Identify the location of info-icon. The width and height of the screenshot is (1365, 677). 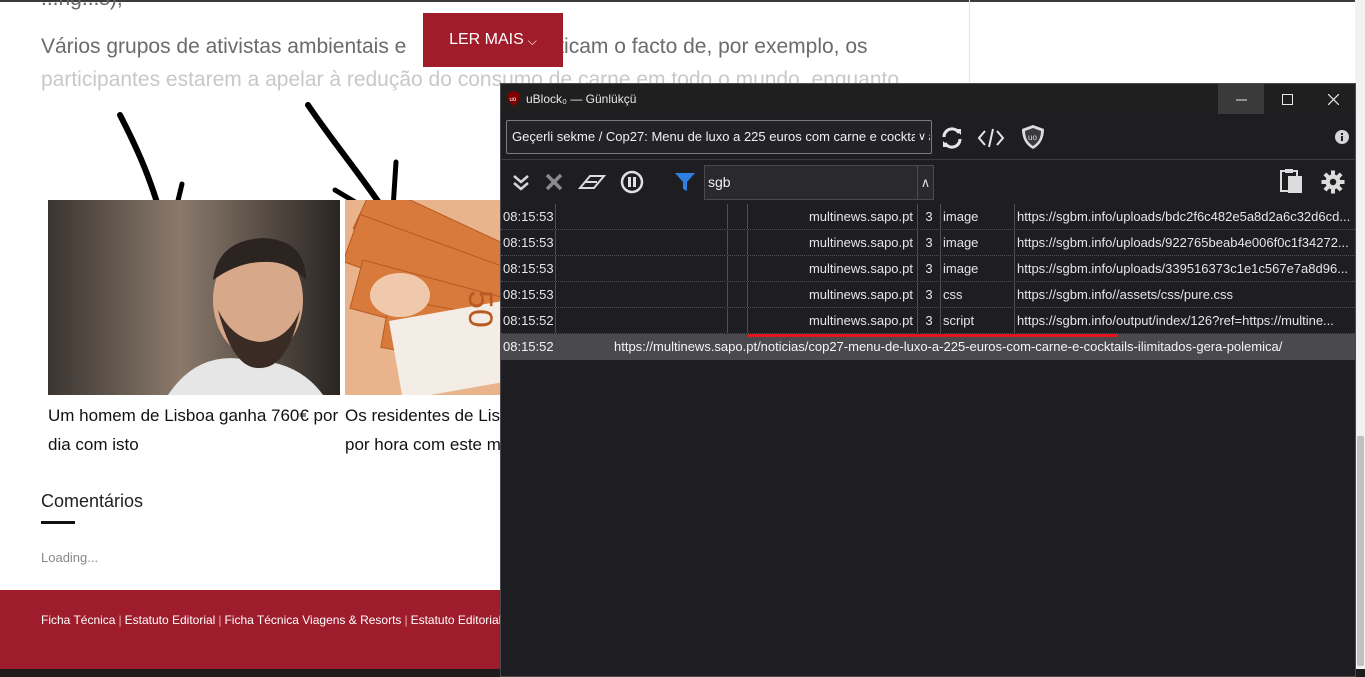
(1342, 137).